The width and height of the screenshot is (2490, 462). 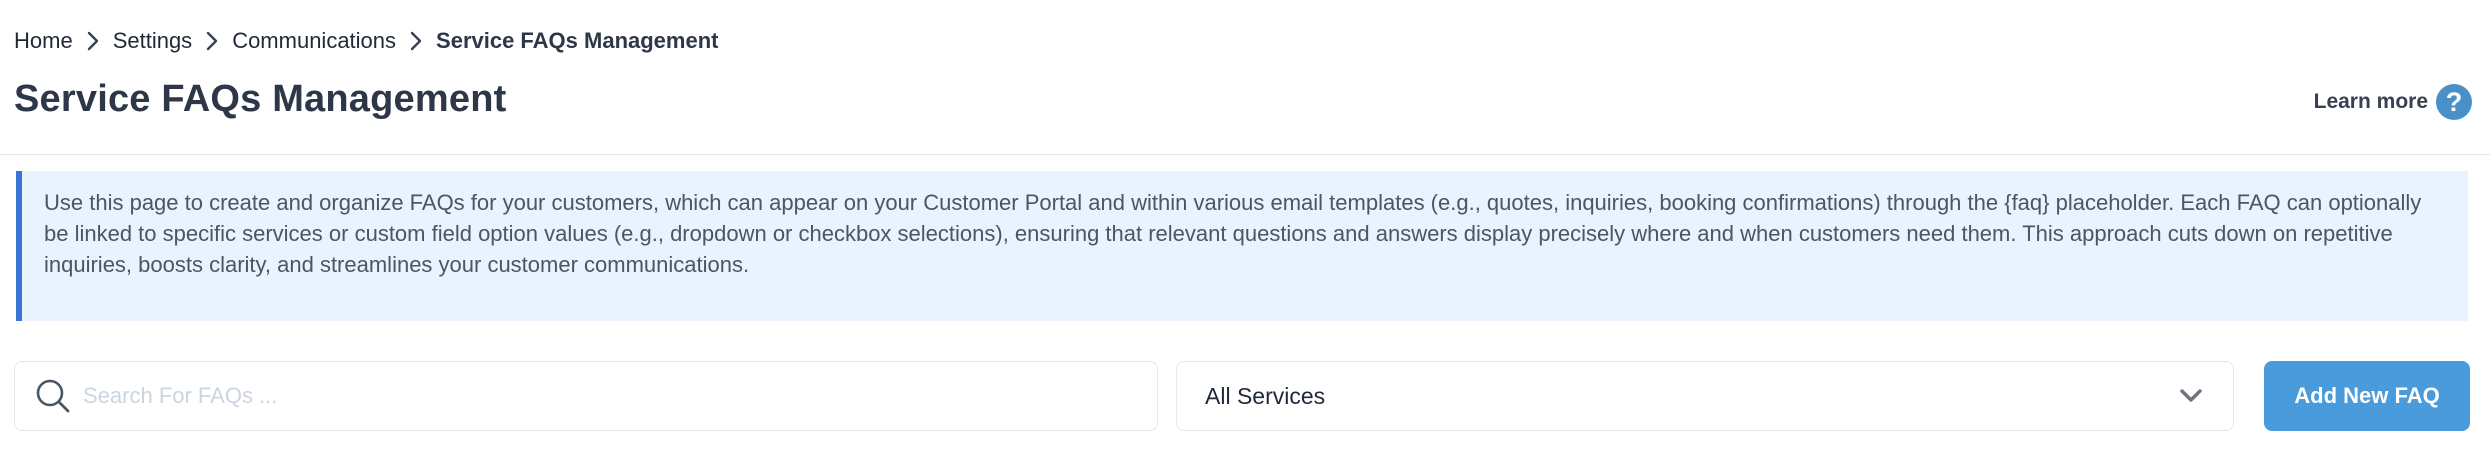 What do you see at coordinates (1245, 154) in the screenshot?
I see `header-divider` at bounding box center [1245, 154].